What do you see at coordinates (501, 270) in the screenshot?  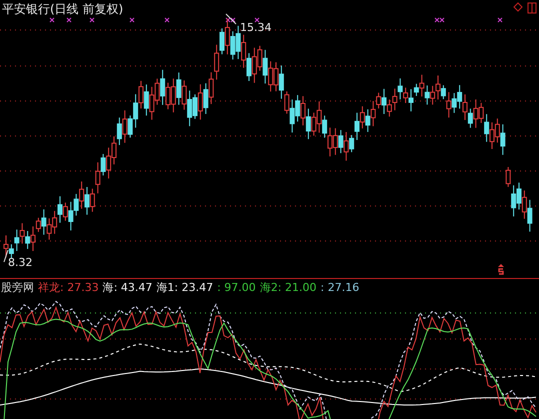 I see `signal-icon` at bounding box center [501, 270].